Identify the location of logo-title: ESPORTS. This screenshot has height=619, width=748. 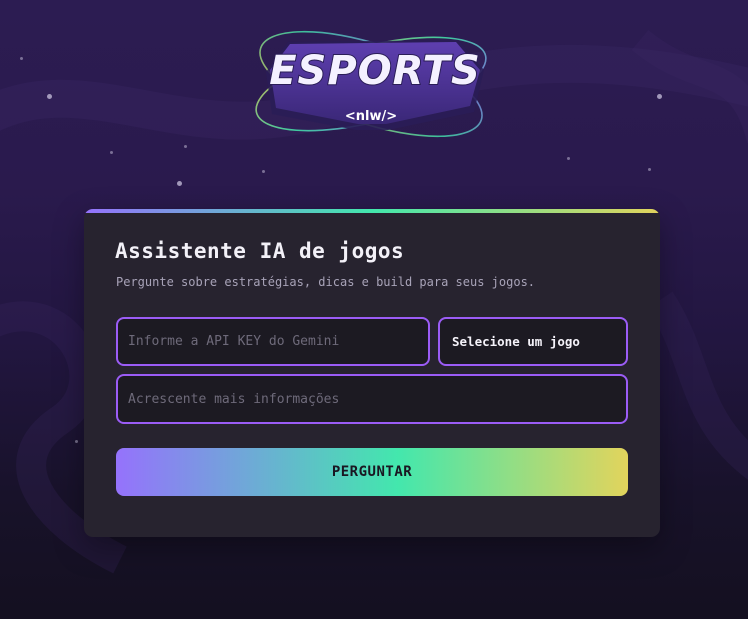
(375, 71).